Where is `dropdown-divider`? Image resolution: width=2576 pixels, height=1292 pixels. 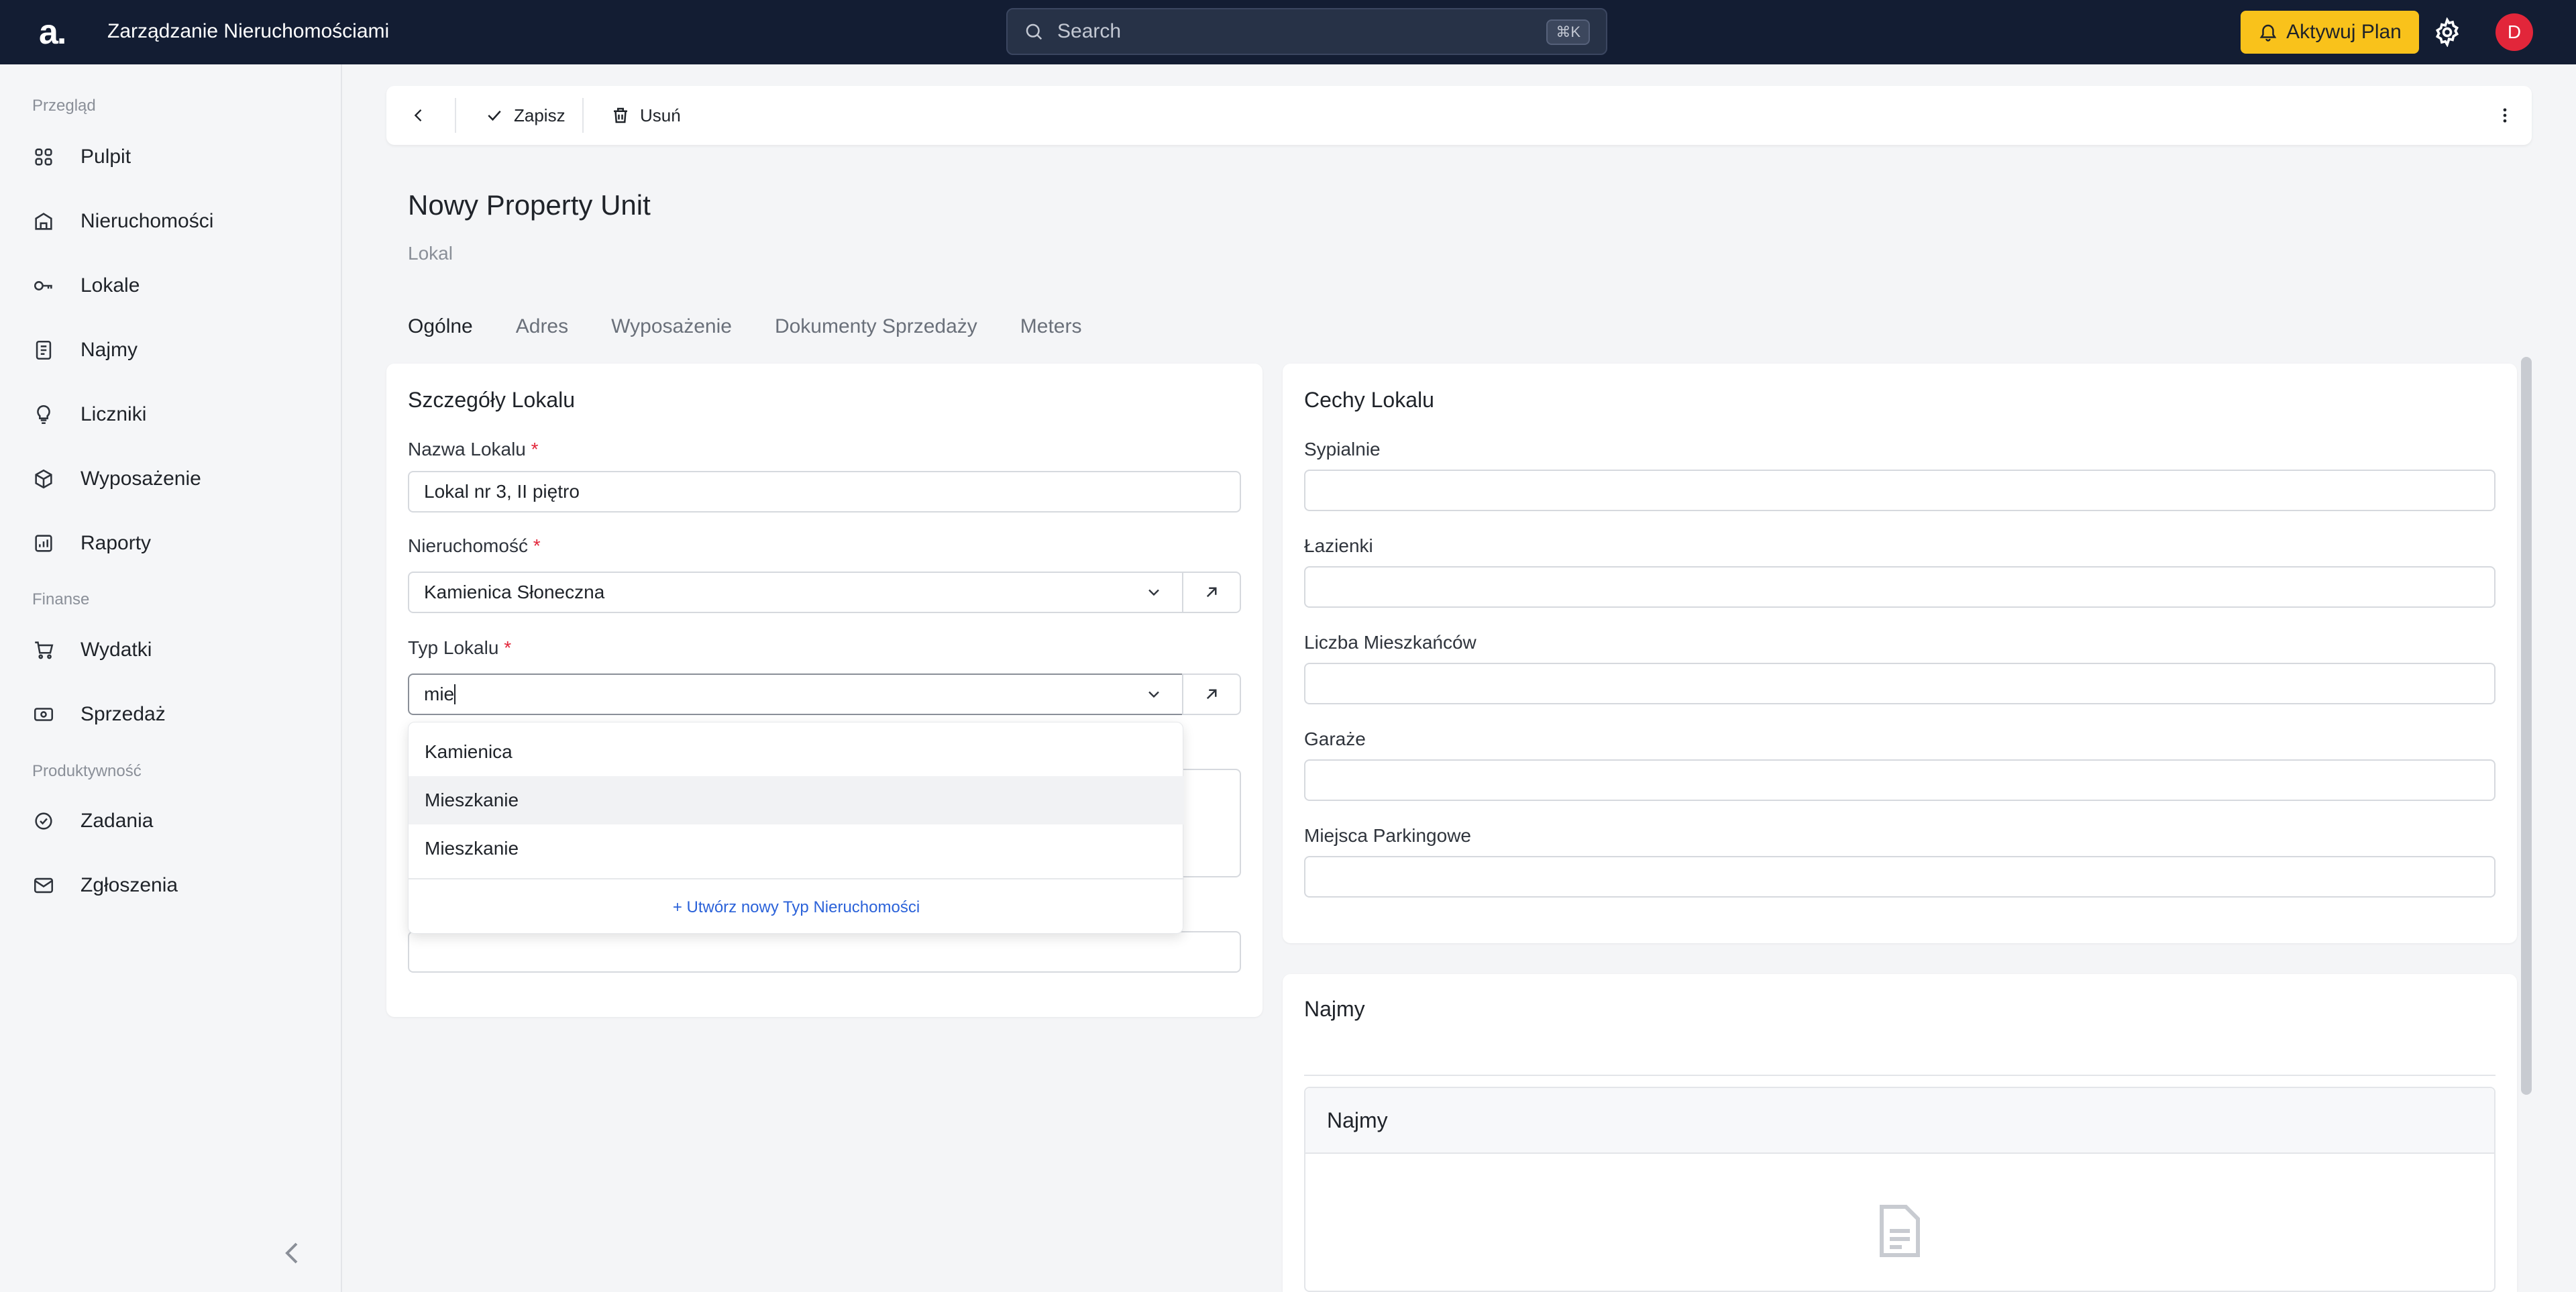 dropdown-divider is located at coordinates (796, 878).